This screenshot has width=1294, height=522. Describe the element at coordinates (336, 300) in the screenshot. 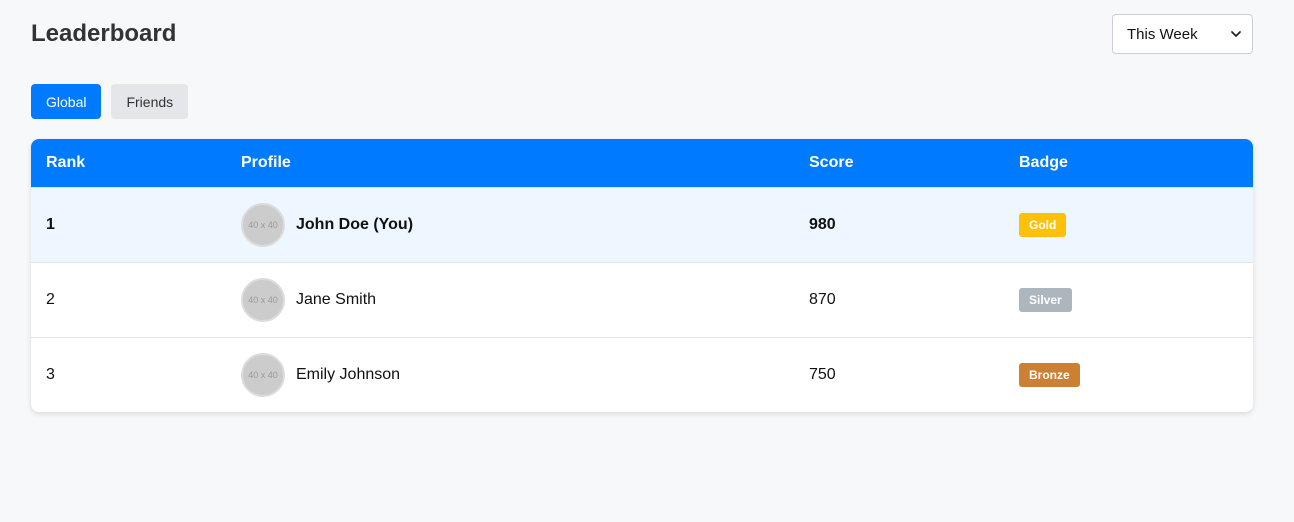

I see `player-name: Jane Smith` at that location.